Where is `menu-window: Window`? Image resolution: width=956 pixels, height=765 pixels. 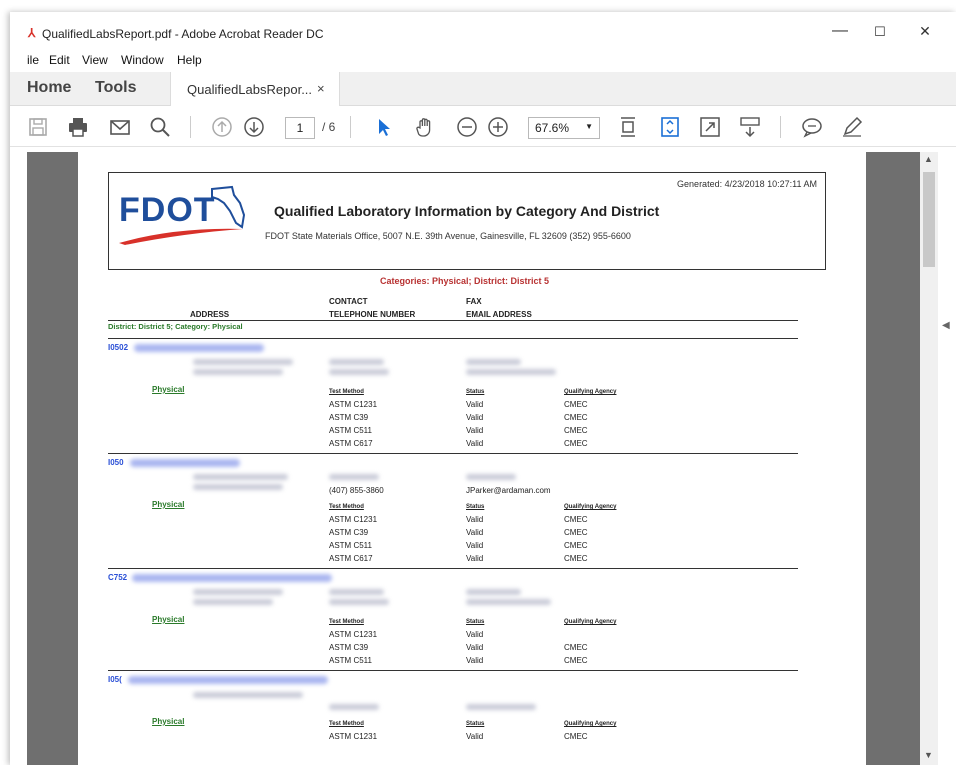
menu-window: Window is located at coordinates (142, 60).